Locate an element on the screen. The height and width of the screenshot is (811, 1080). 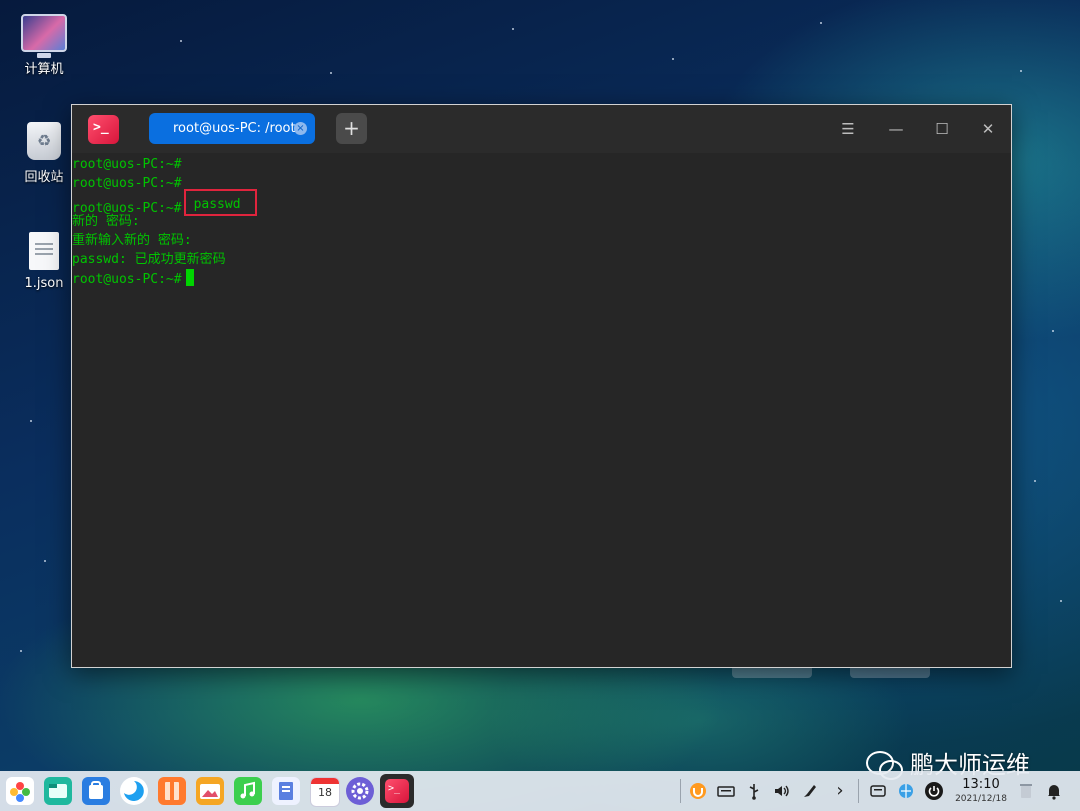
volume-icon is located at coordinates (782, 791).